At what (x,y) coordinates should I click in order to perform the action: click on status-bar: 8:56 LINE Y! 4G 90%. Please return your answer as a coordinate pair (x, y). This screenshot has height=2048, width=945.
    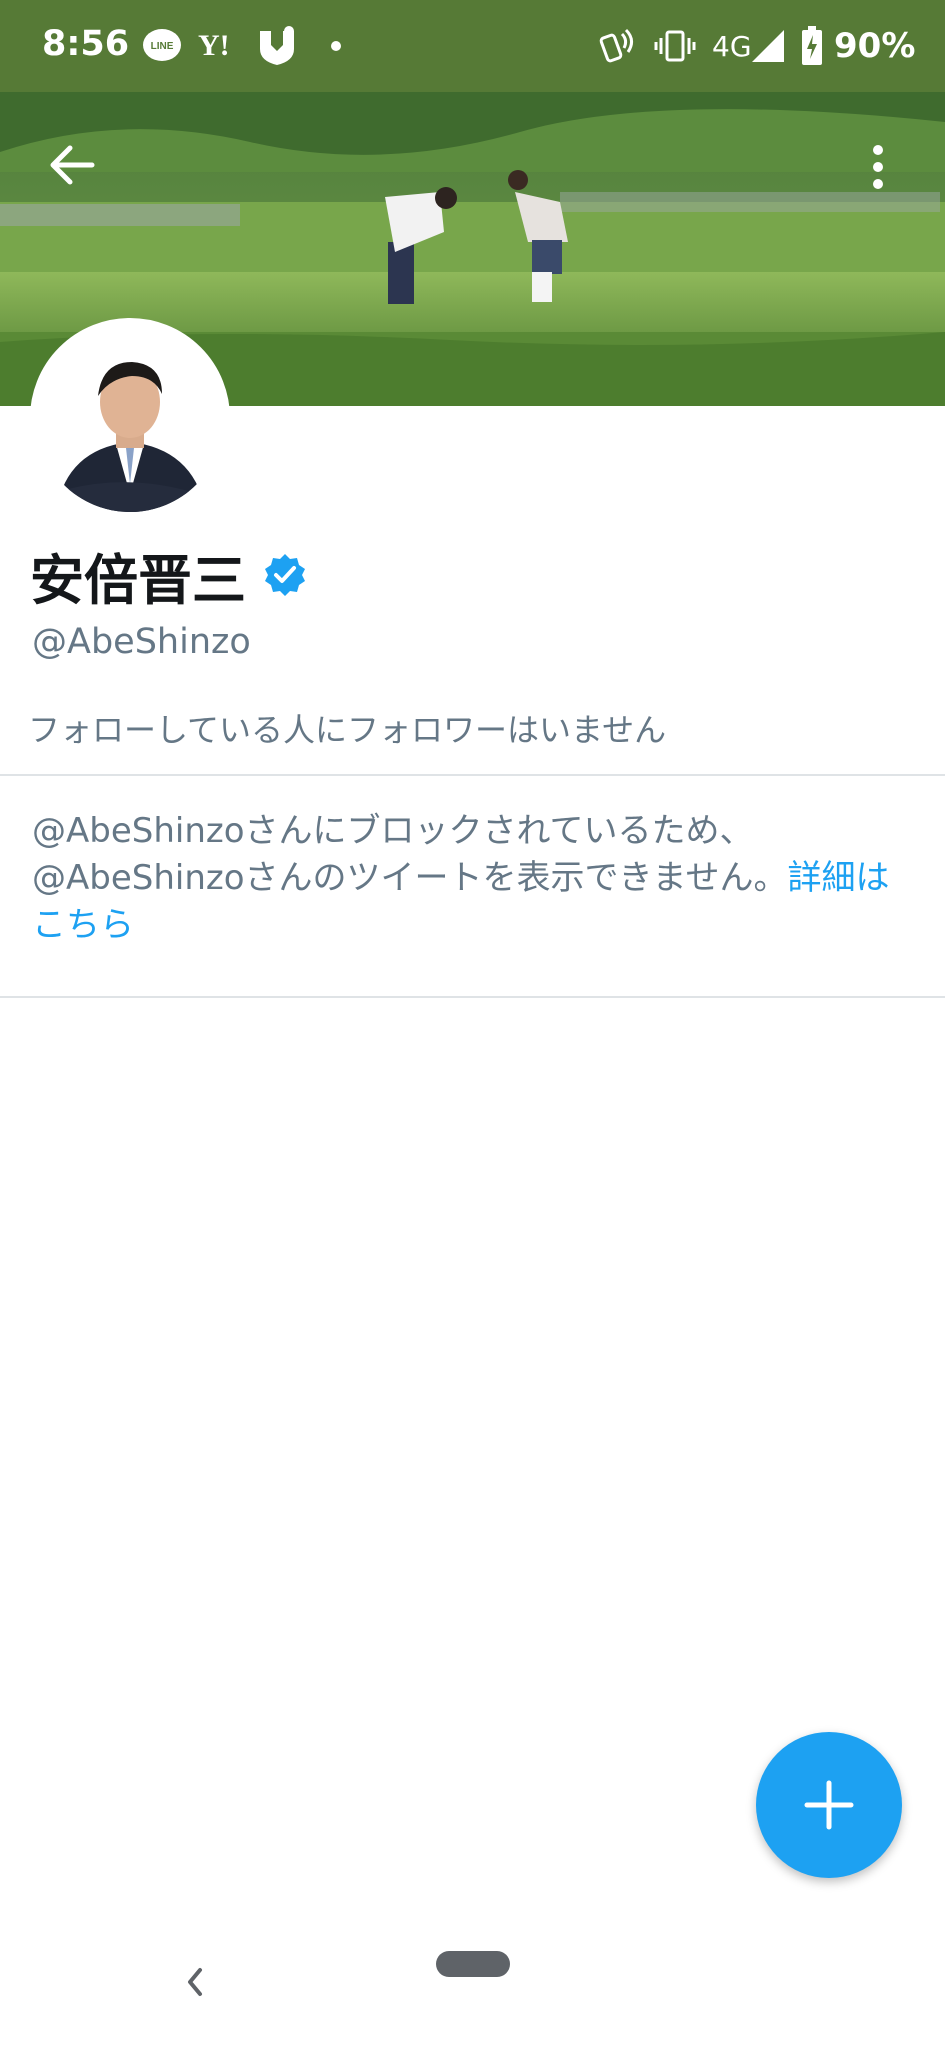
    Looking at the image, I should click on (472, 46).